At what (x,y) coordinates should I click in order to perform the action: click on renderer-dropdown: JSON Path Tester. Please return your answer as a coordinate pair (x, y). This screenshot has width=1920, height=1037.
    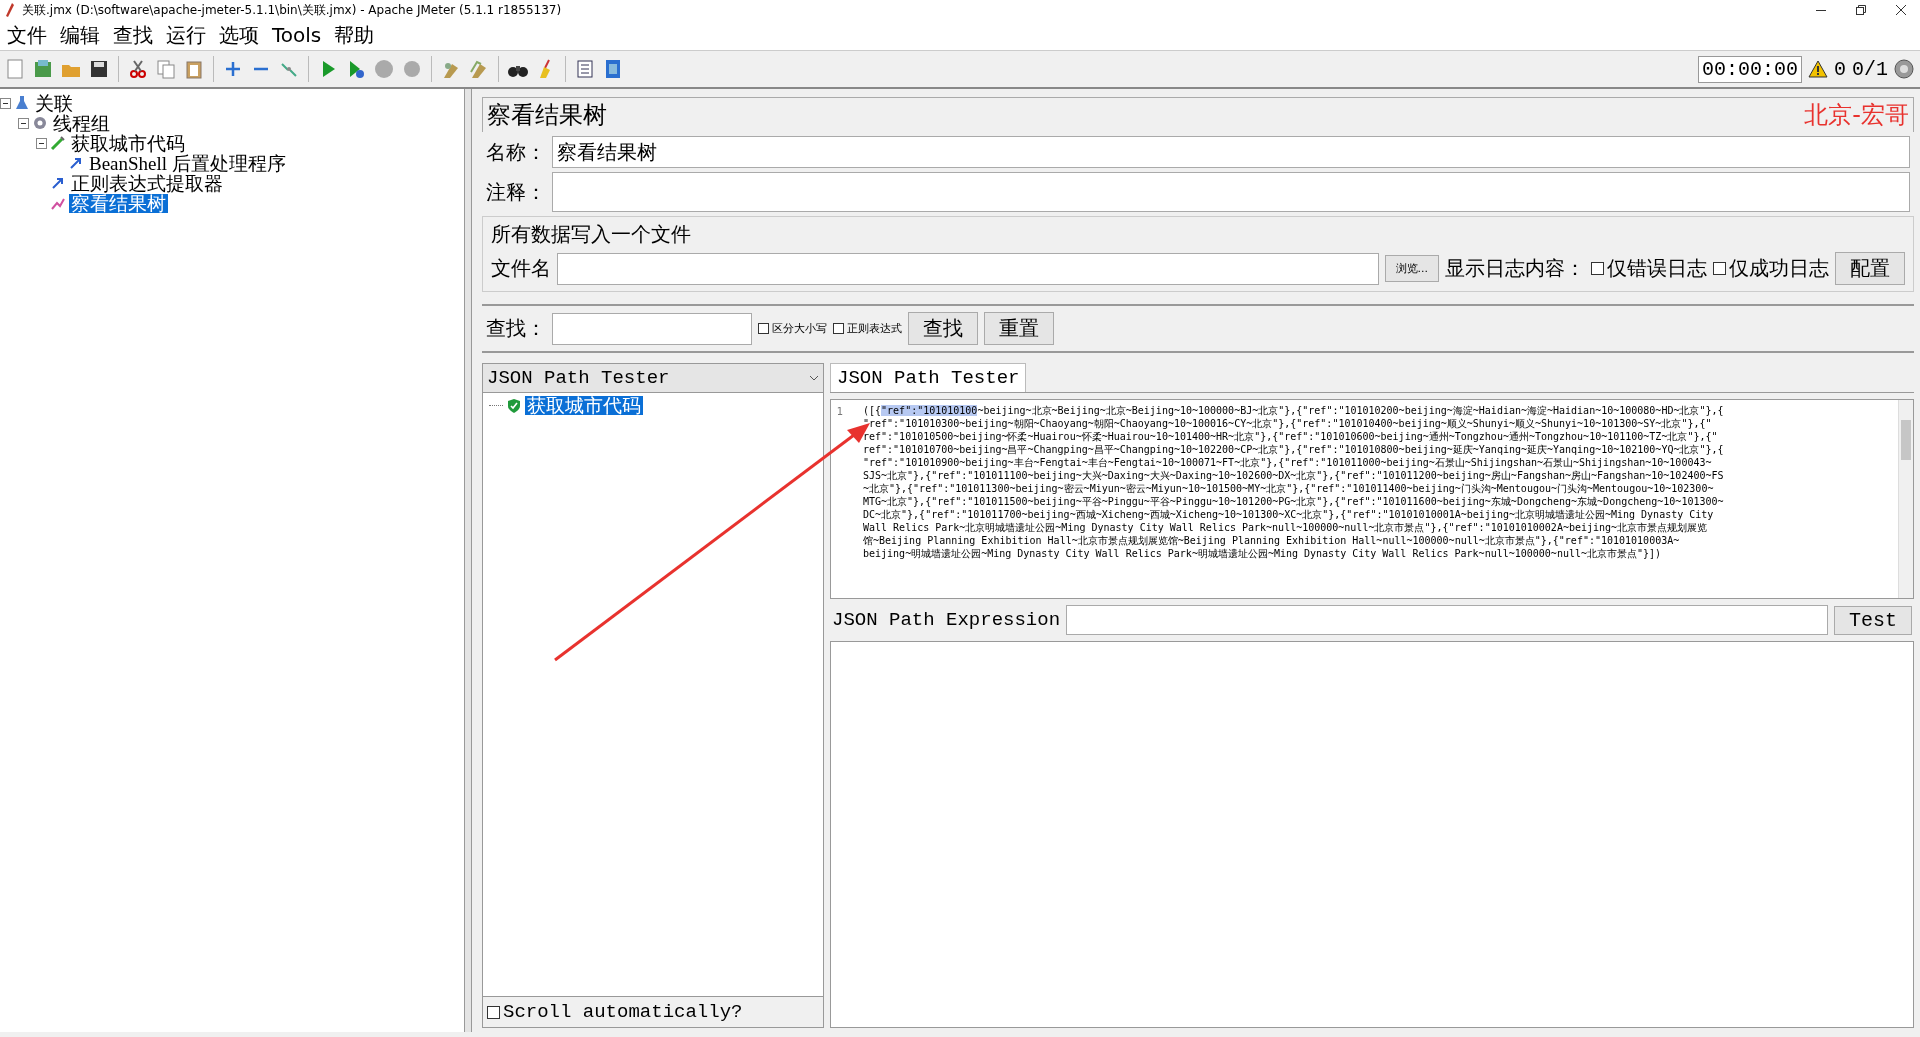
    Looking at the image, I should click on (653, 378).